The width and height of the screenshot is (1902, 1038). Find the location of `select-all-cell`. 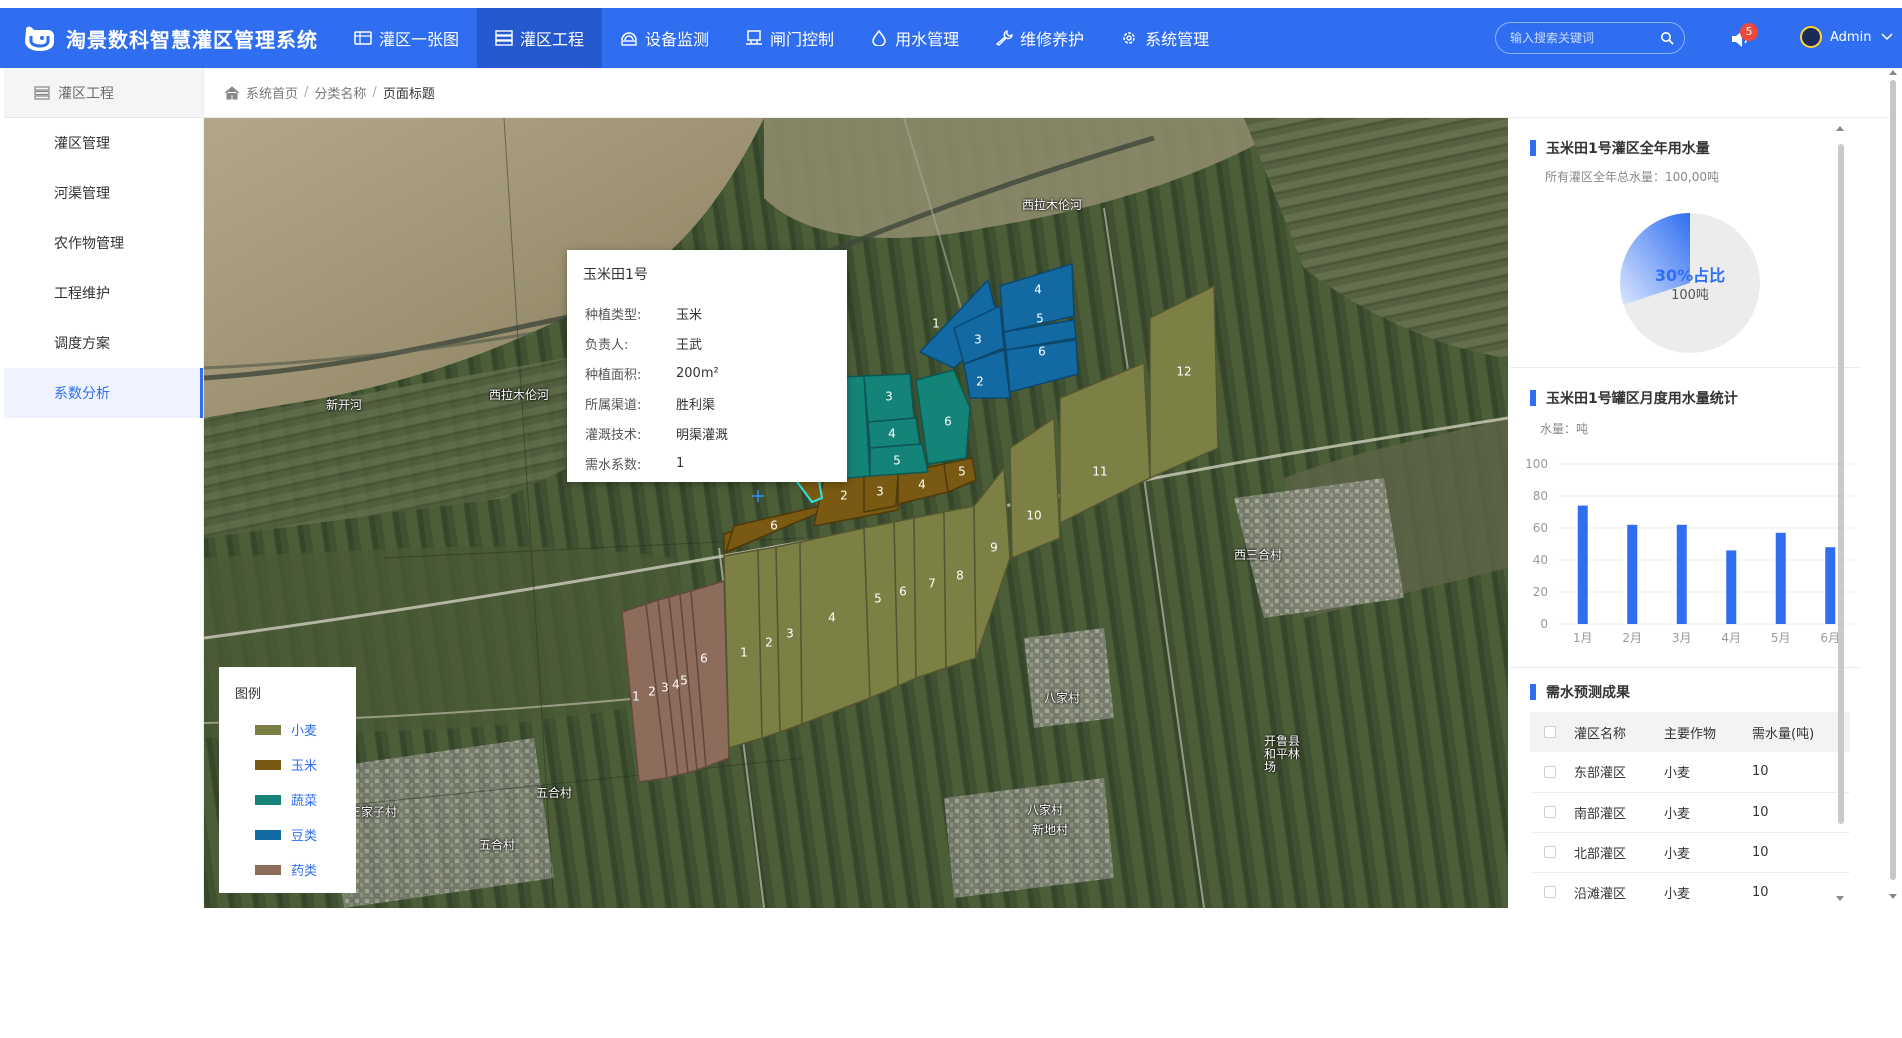

select-all-cell is located at coordinates (1552, 732).